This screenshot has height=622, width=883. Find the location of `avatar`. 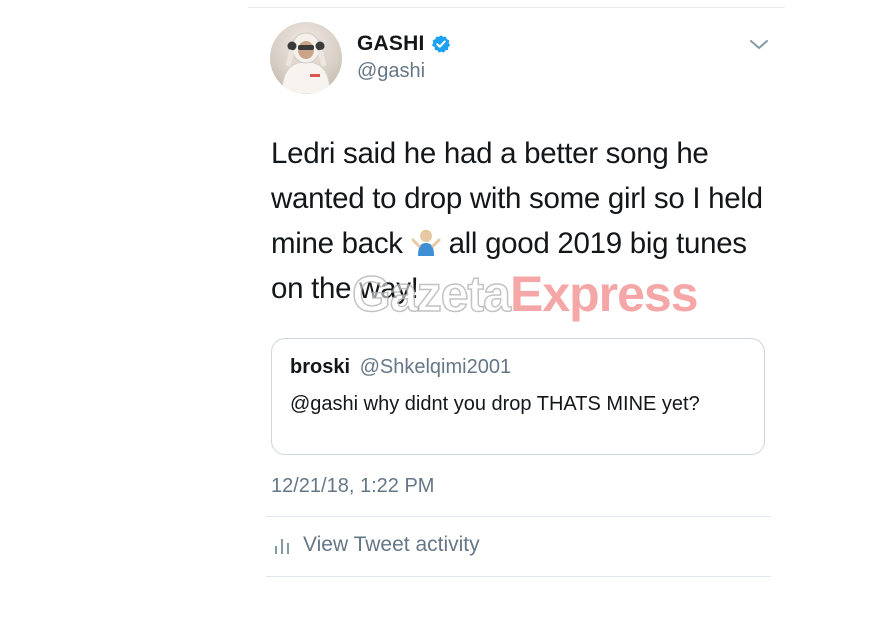

avatar is located at coordinates (306, 58).